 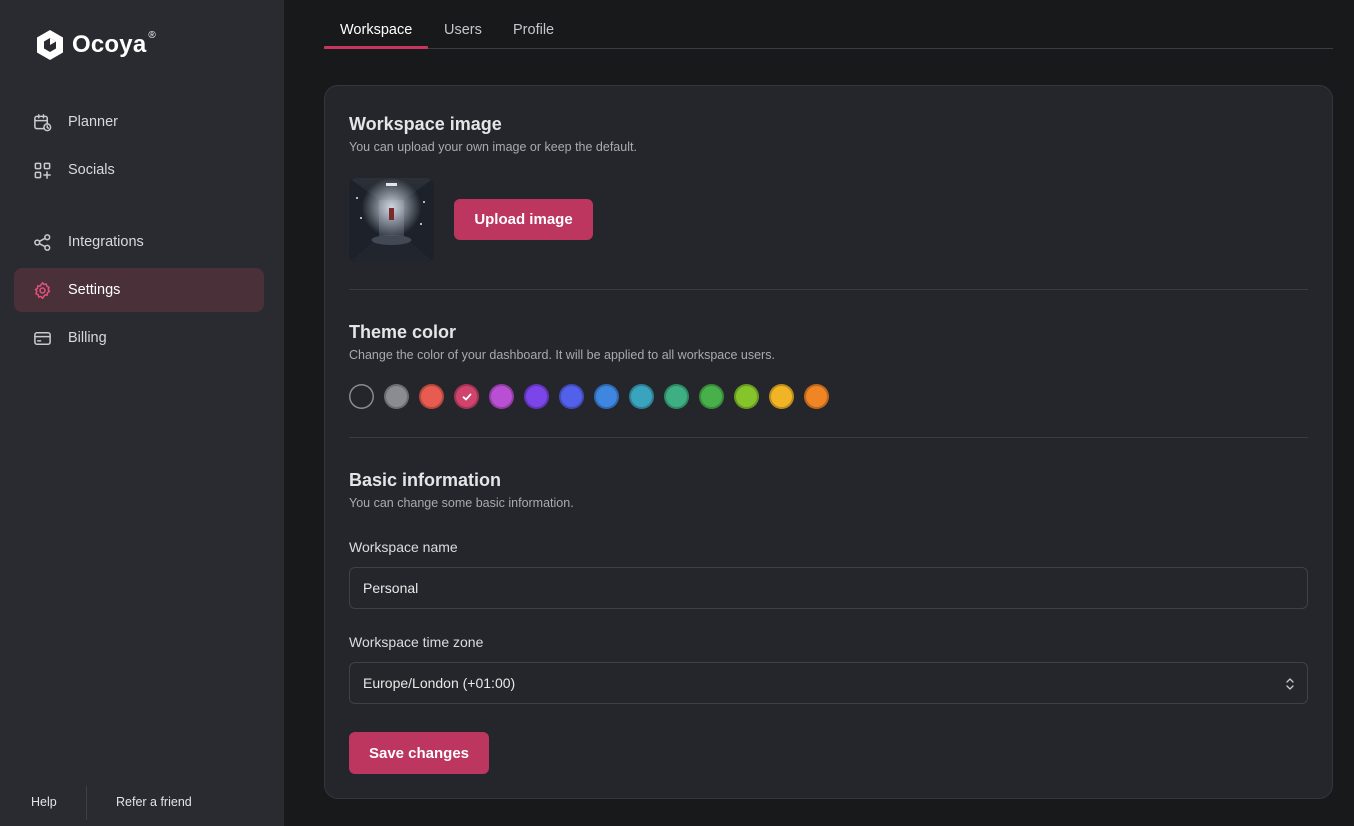 I want to click on timezone-label: Workspace time zone, so click(x=416, y=642).